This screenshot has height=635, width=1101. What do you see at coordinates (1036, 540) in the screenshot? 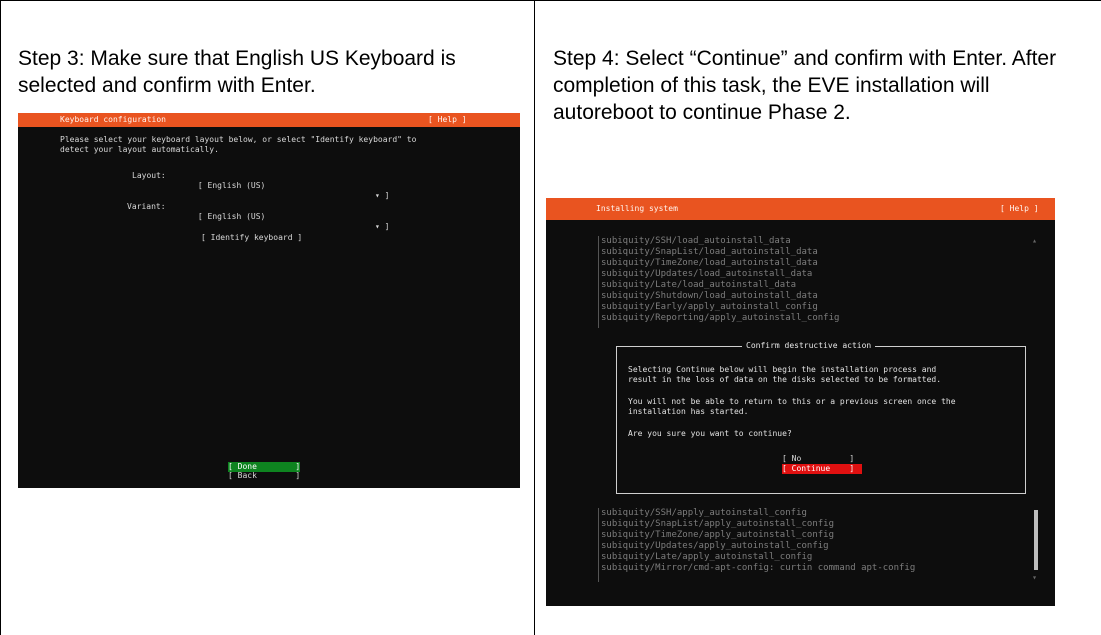
I see `scrollbar-thumb` at bounding box center [1036, 540].